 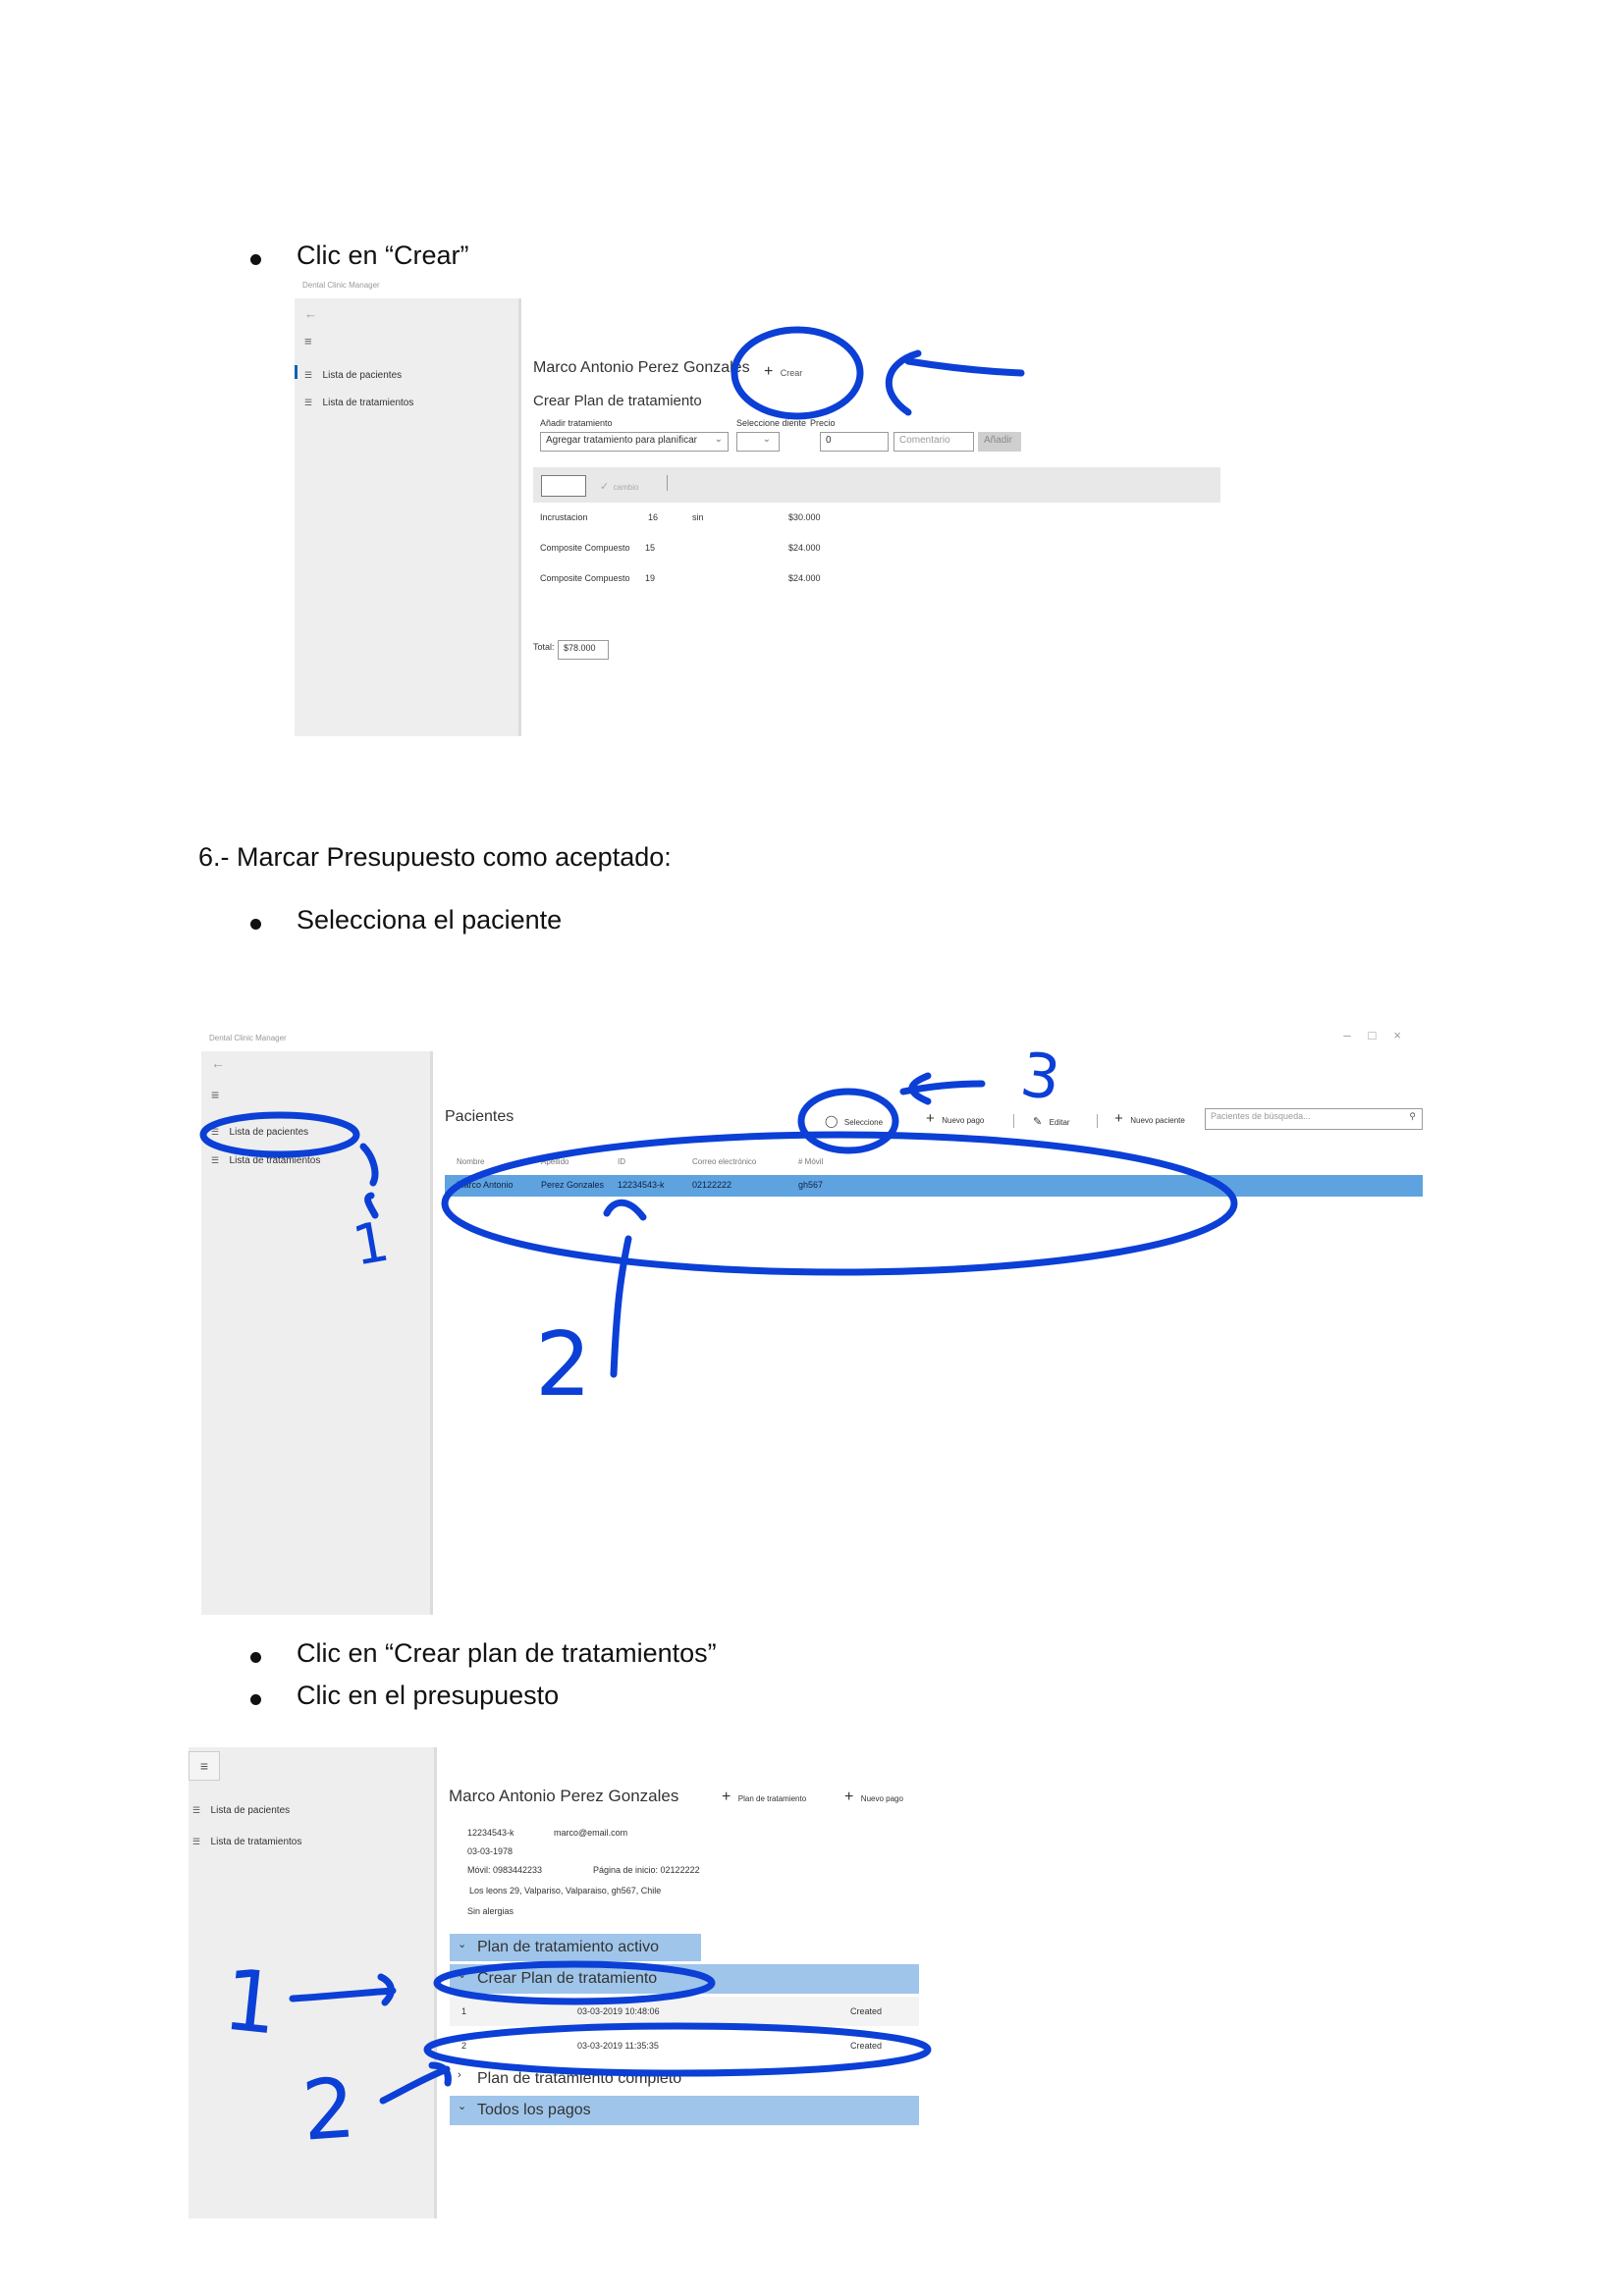 I want to click on crear-button: + Crear, so click(x=783, y=372).